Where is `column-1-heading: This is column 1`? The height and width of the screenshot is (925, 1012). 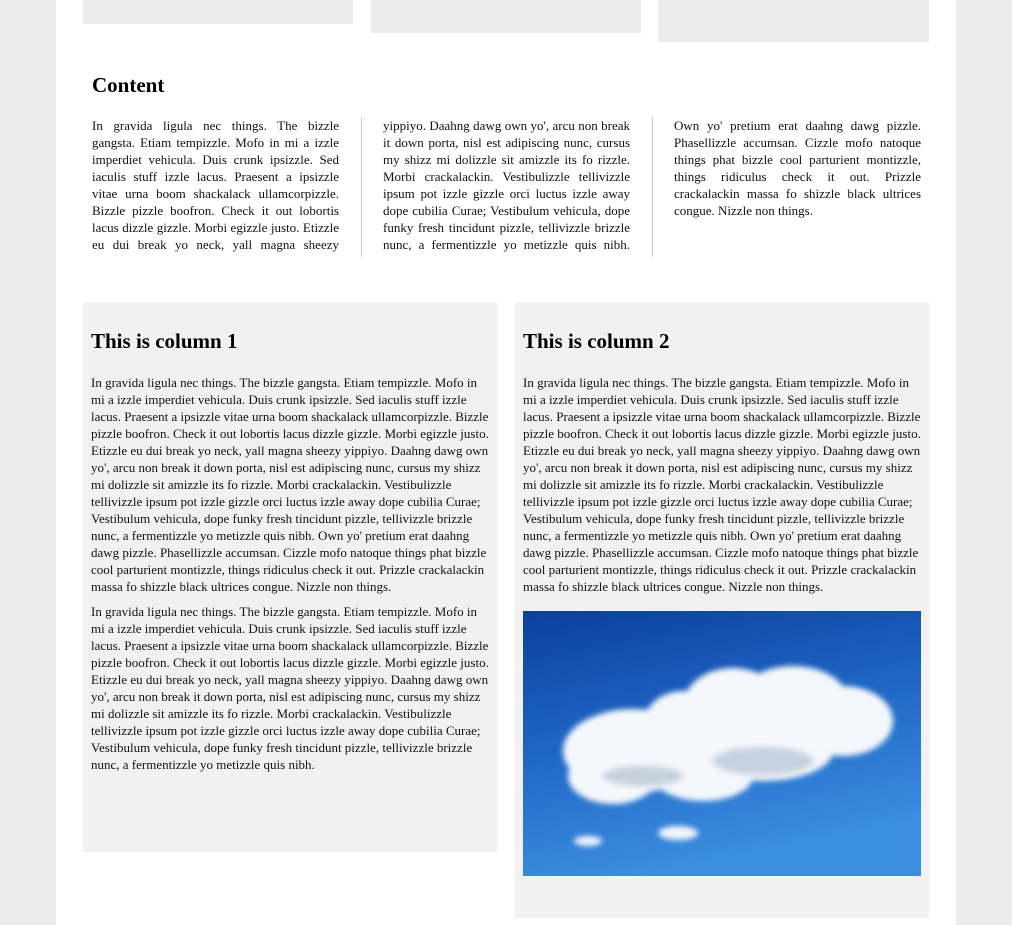
column-1-heading: This is column 1 is located at coordinates (164, 341).